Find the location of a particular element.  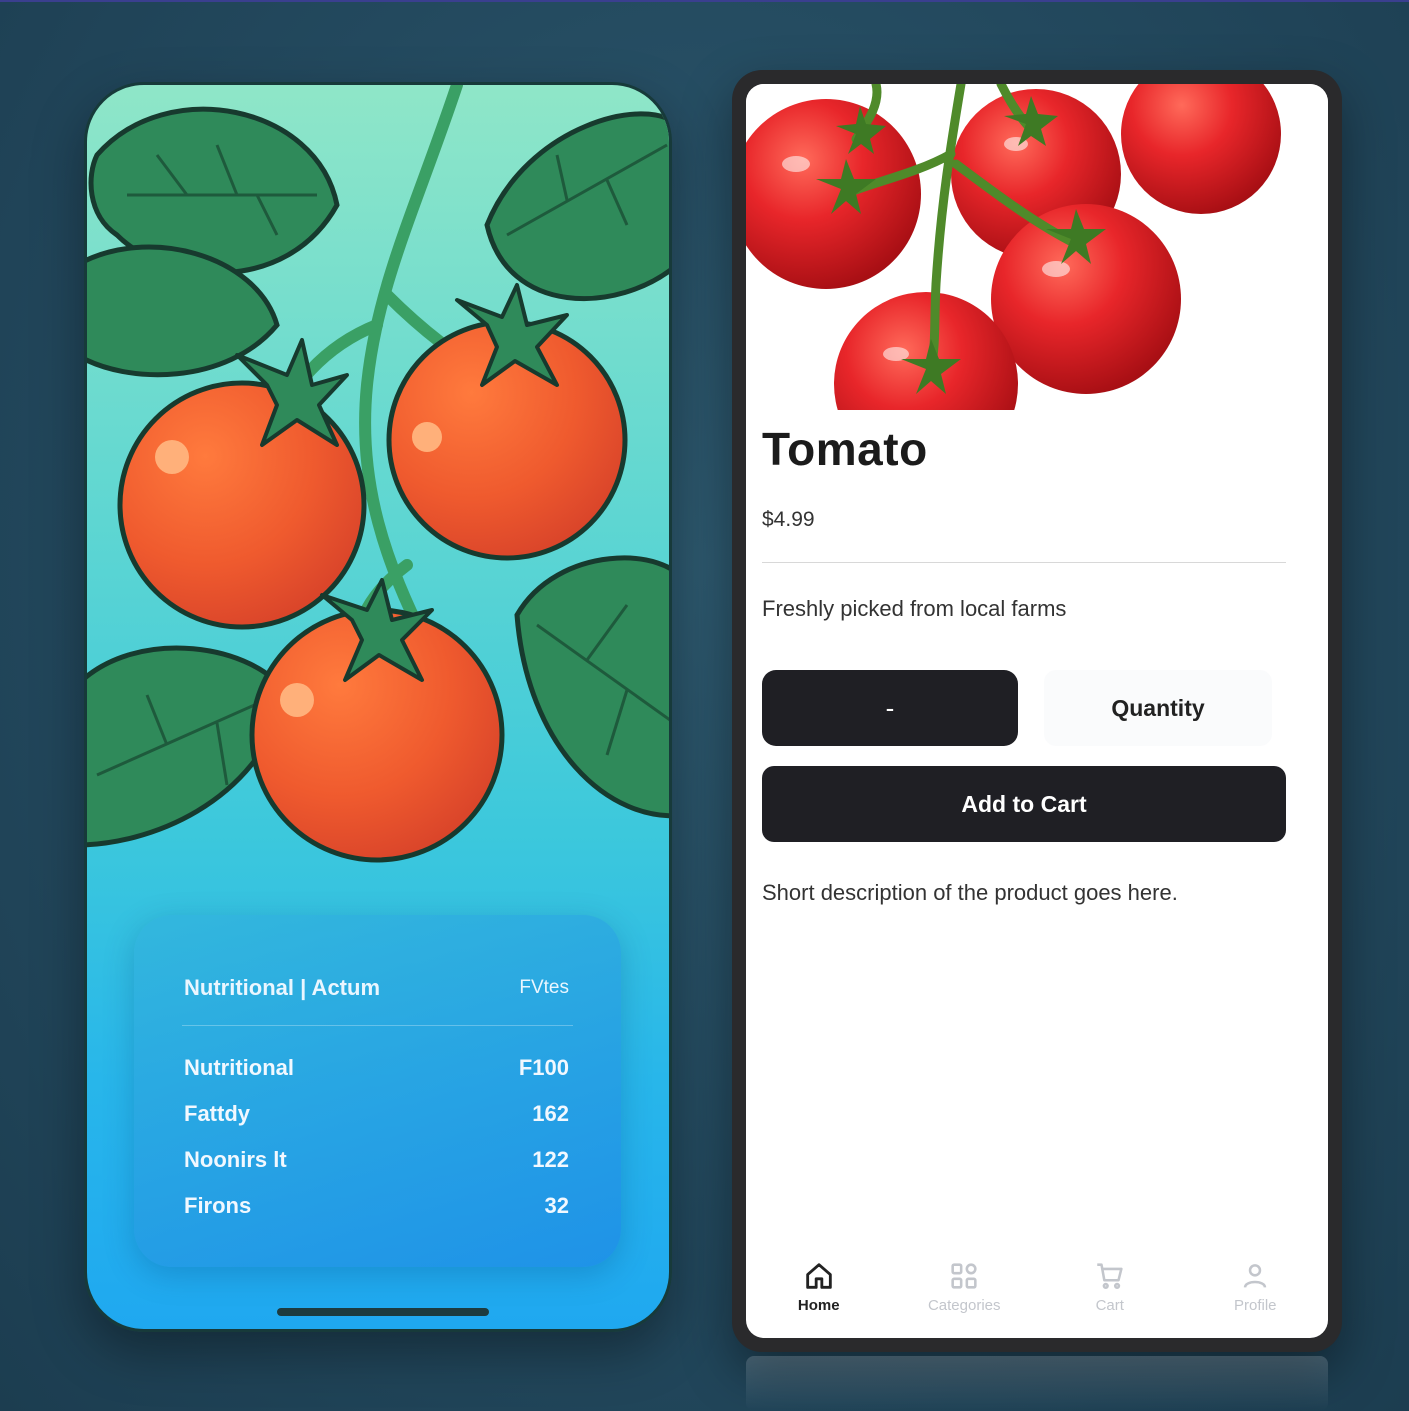

phone-reflection is located at coordinates (1037, 1383).